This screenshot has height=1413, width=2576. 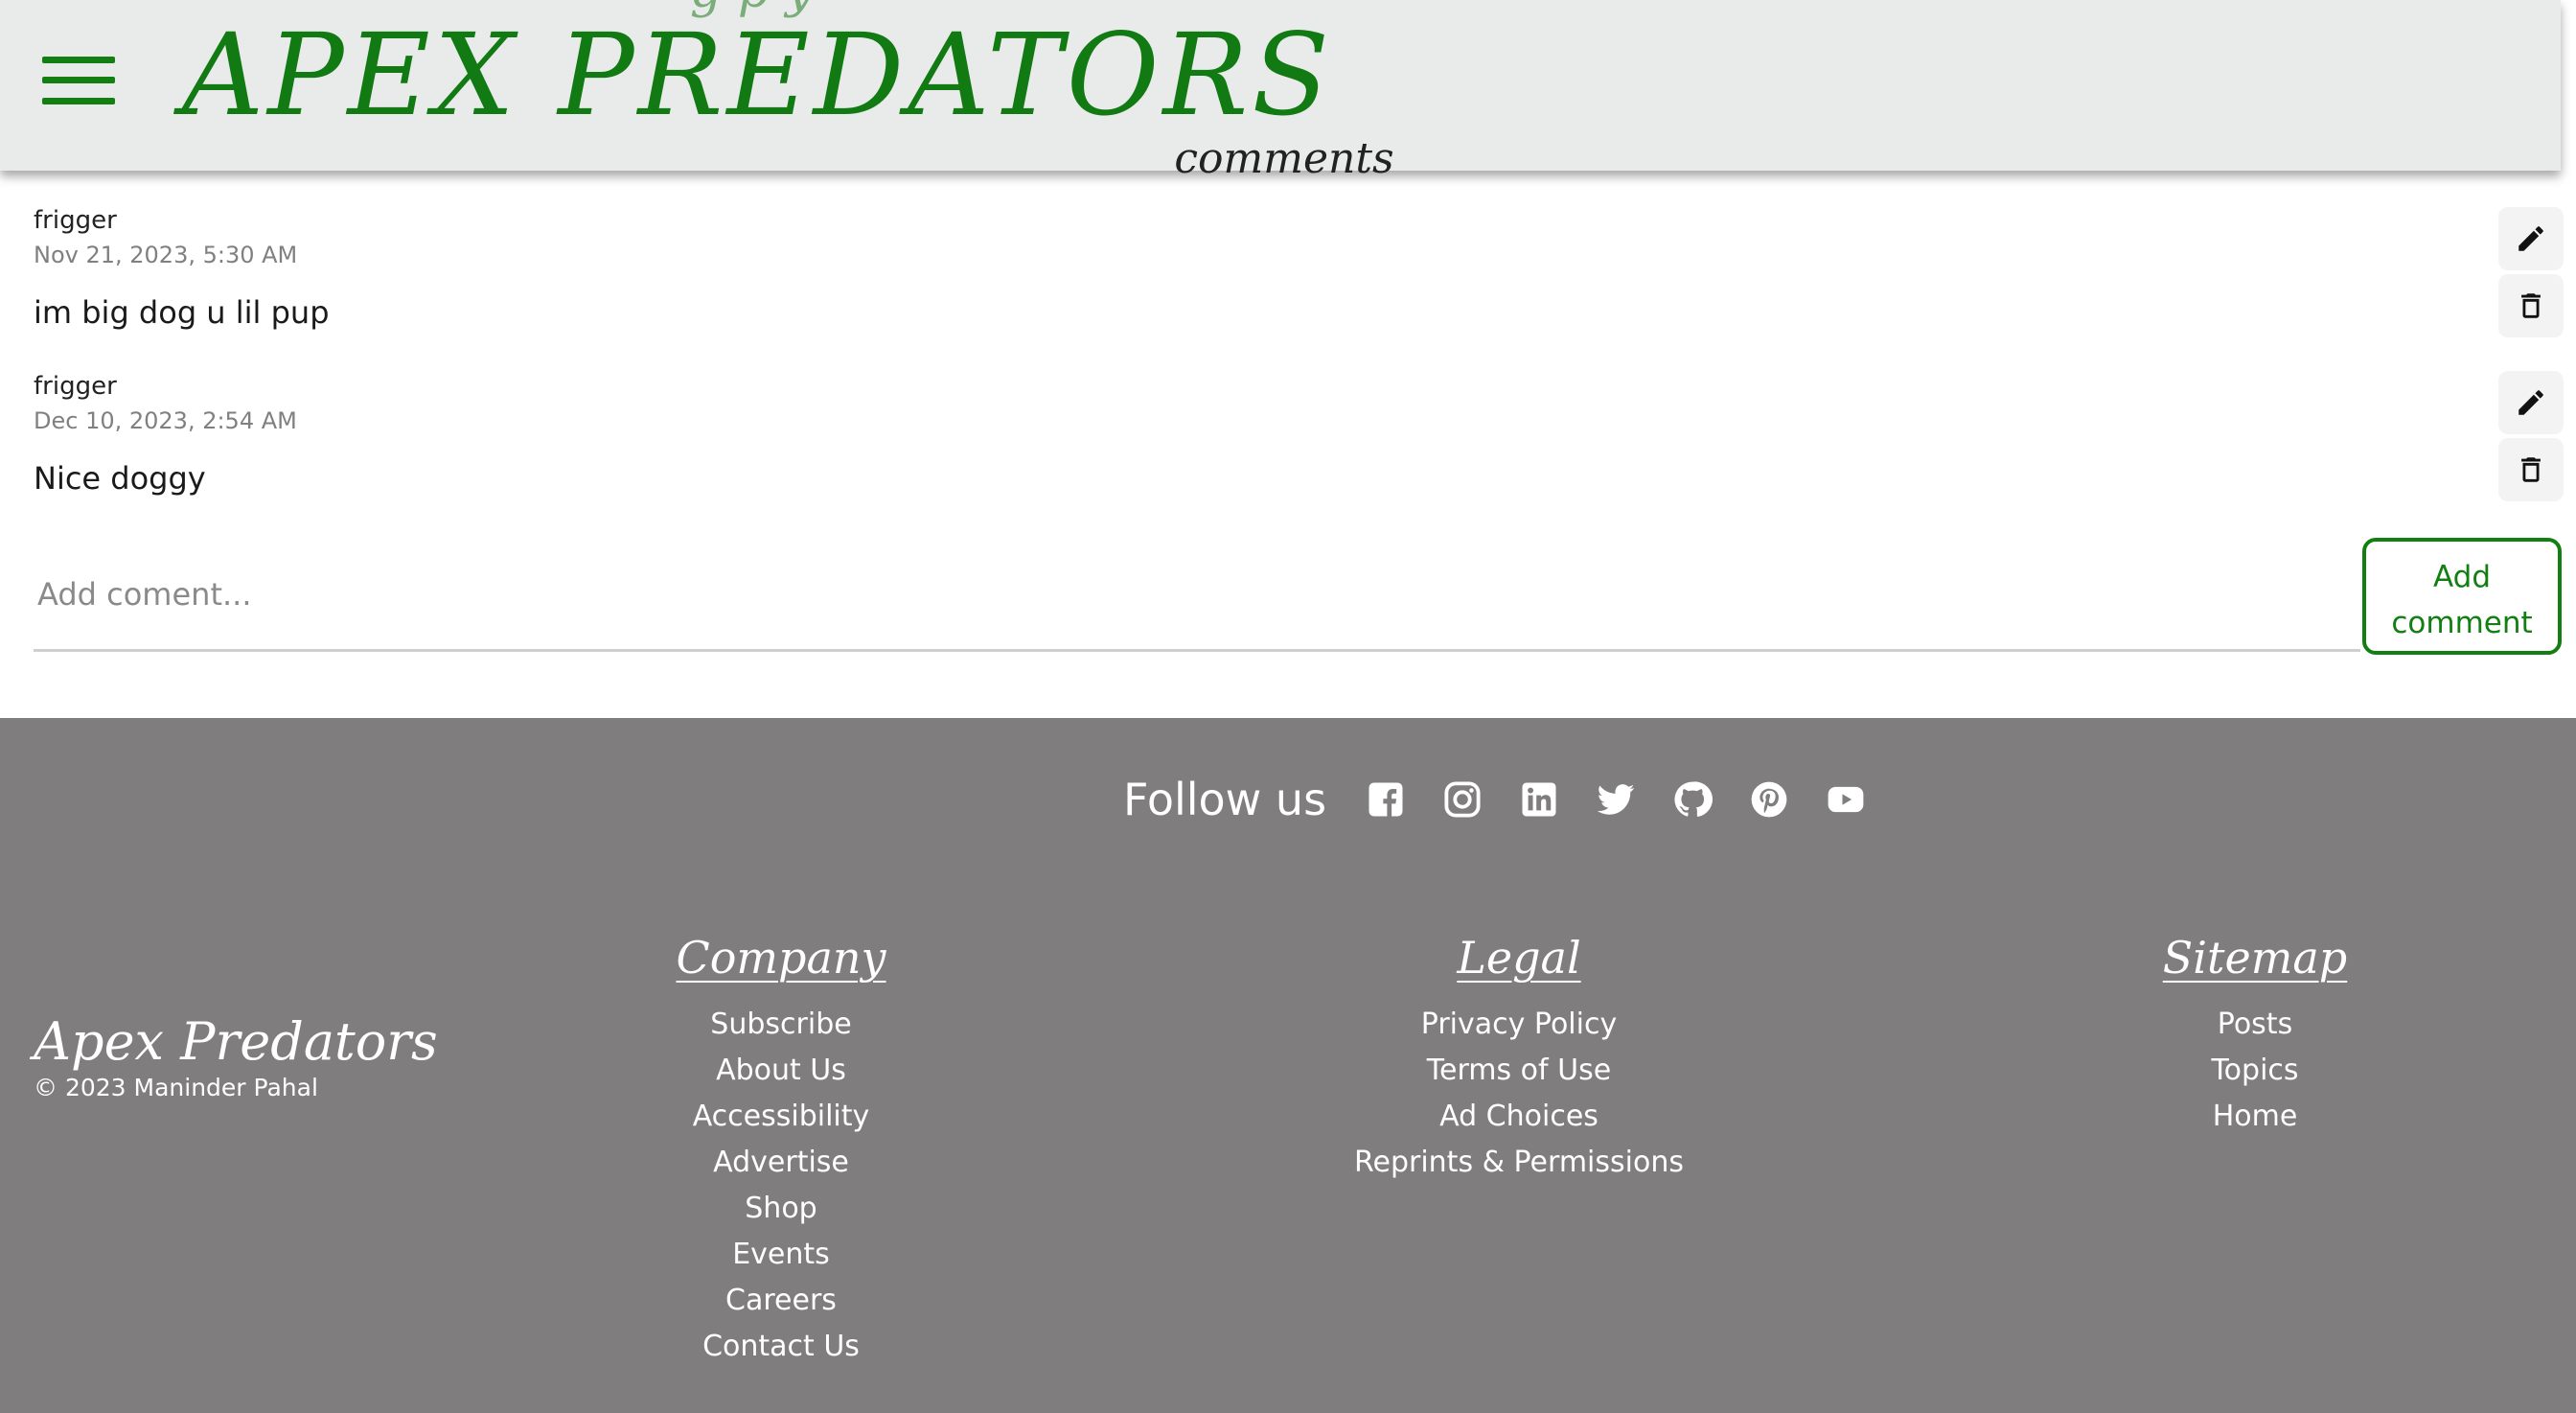 I want to click on footer-link-ad-choices: Ad Choices, so click(x=1519, y=1117).